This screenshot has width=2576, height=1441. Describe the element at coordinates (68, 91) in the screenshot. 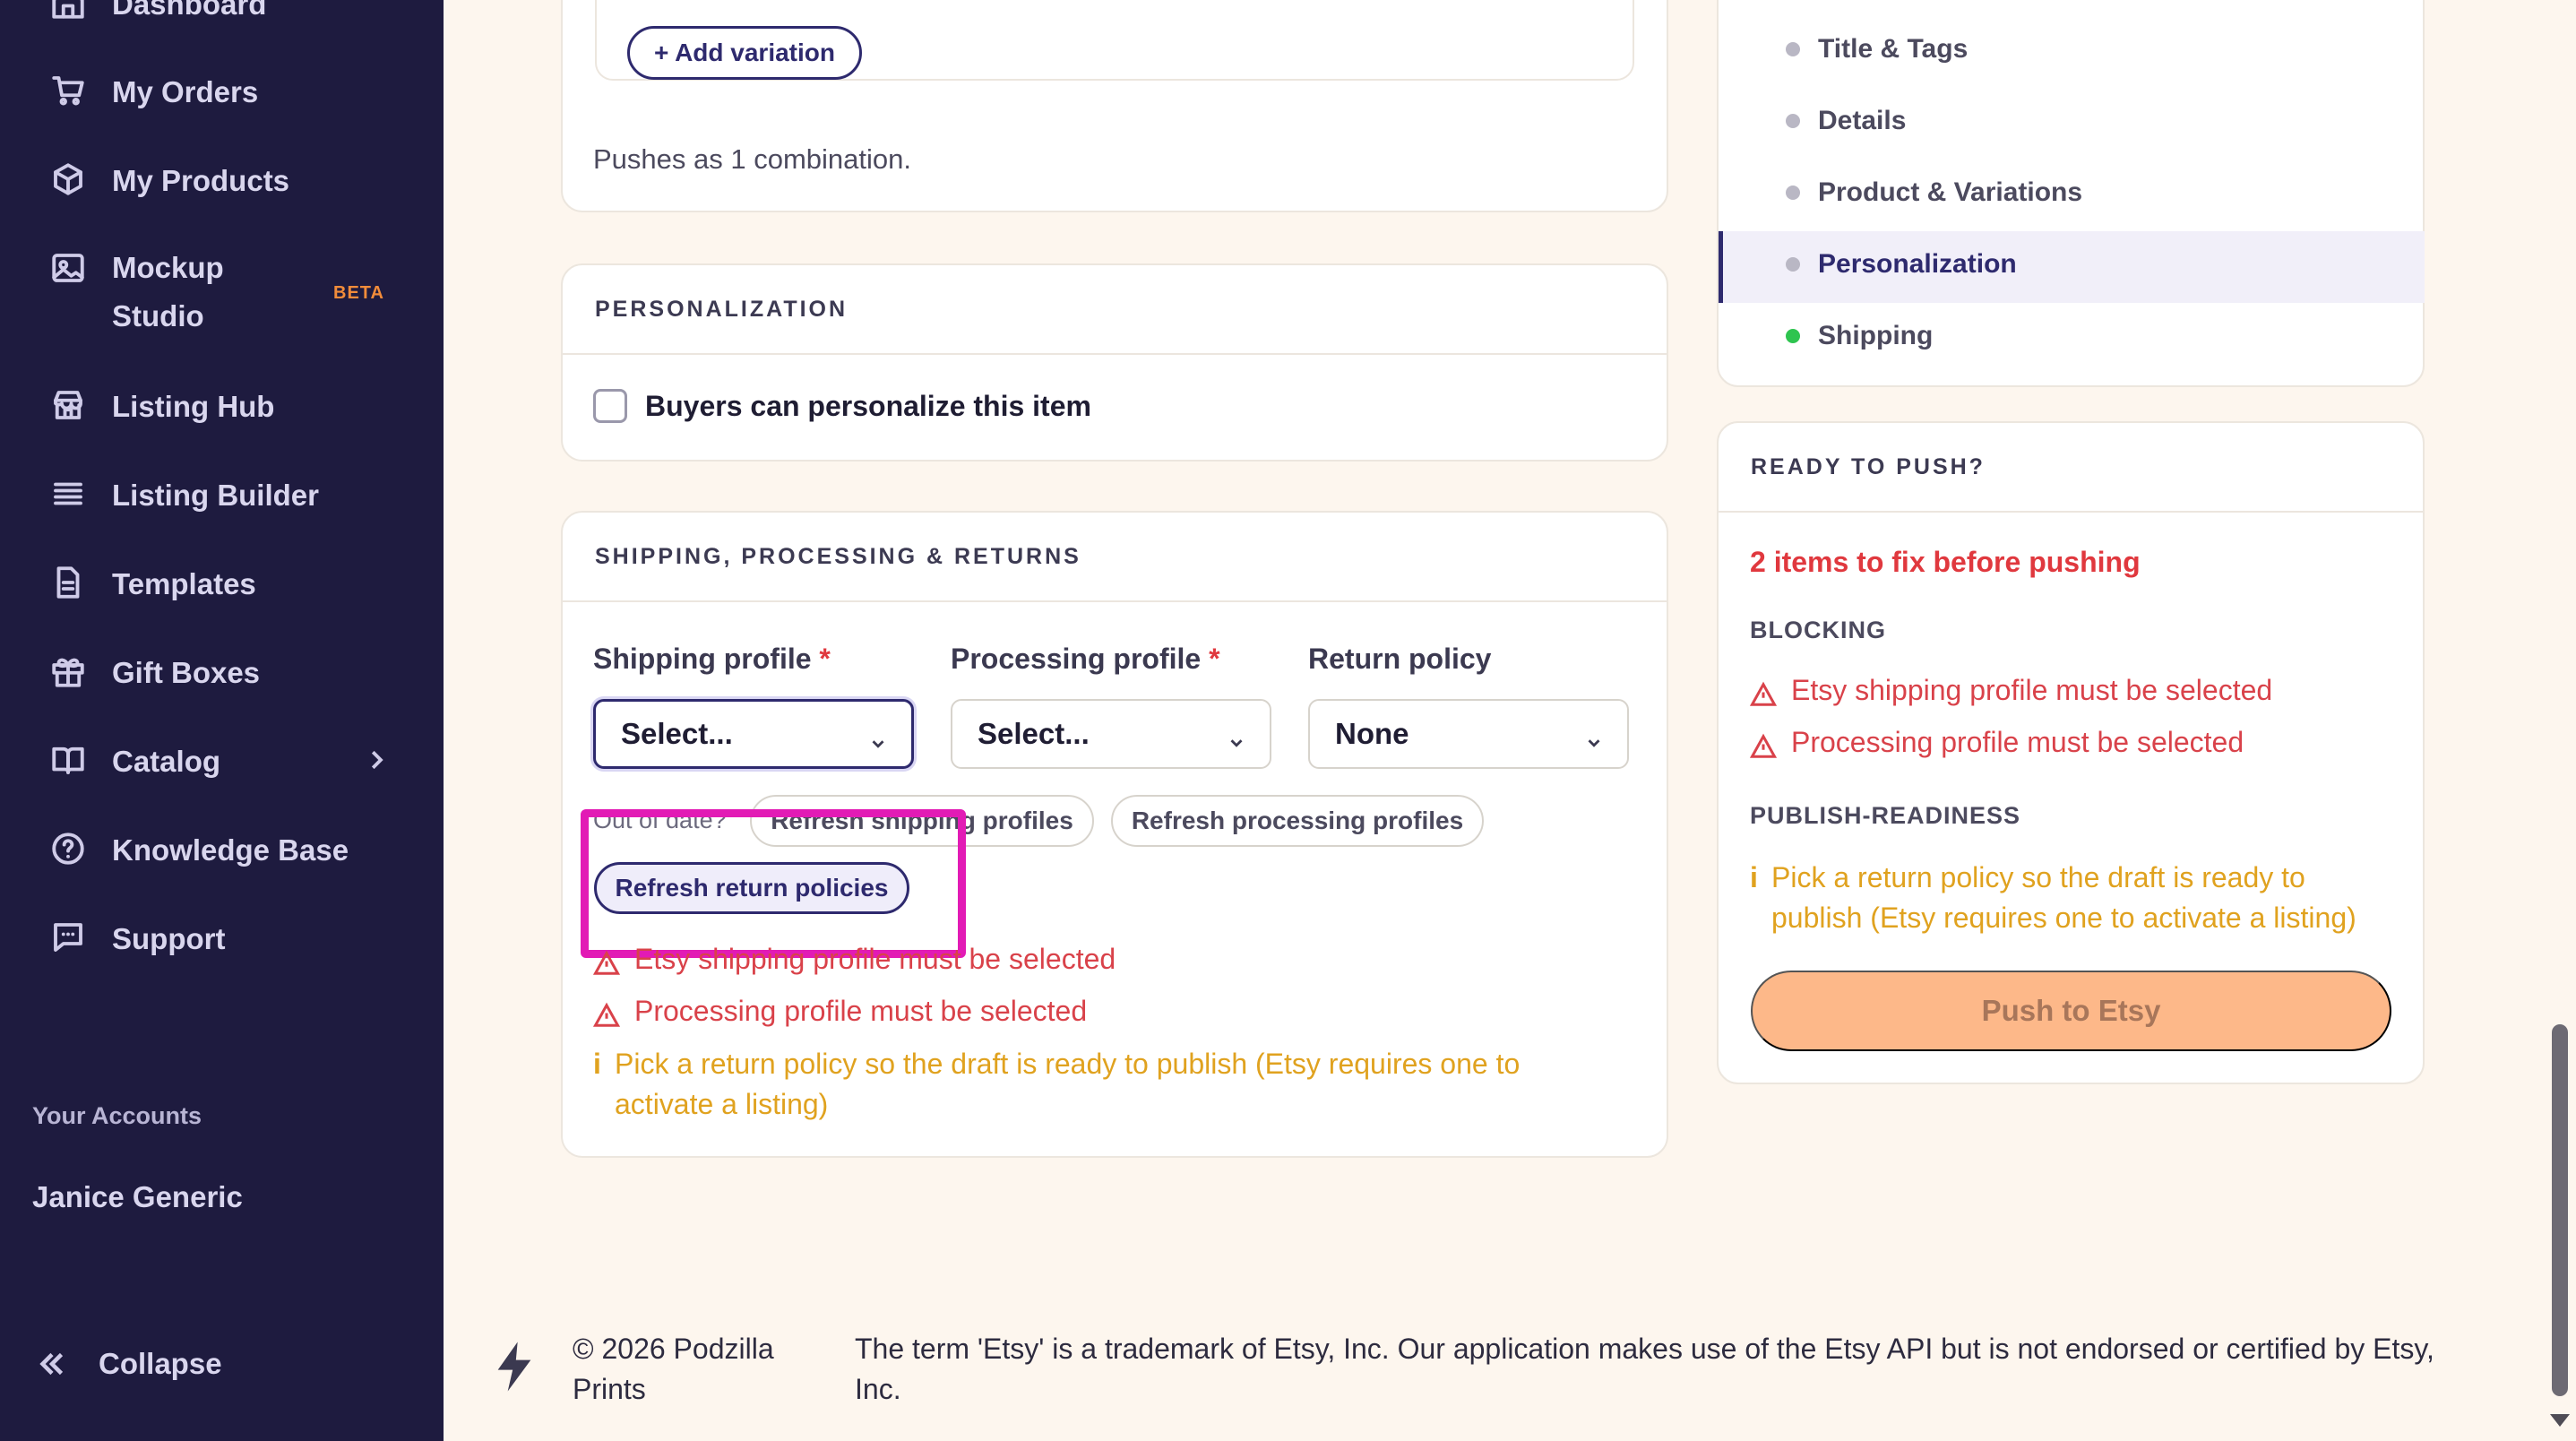

I see `cart-icon` at that location.